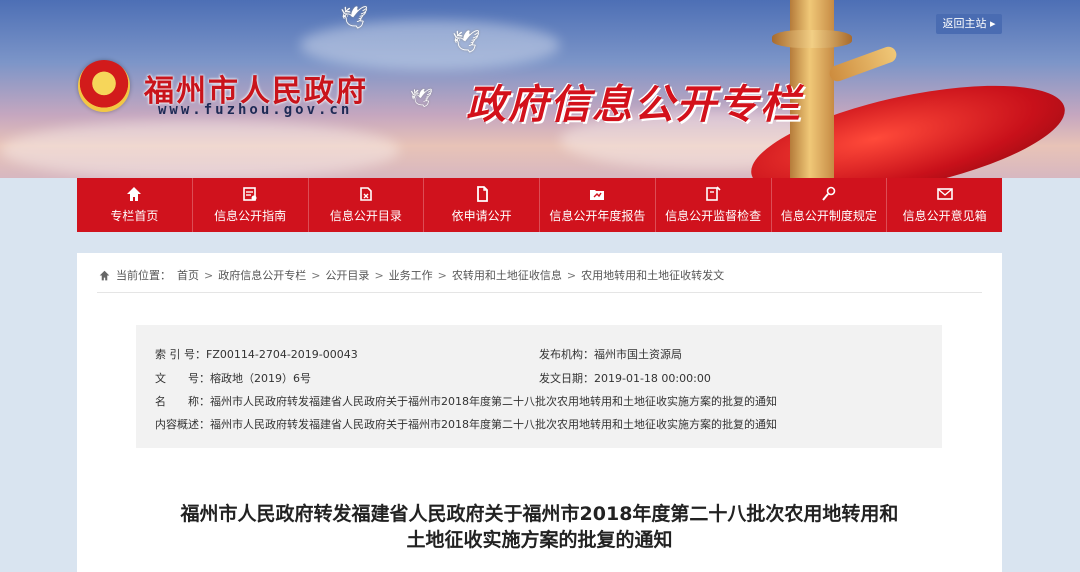 Image resolution: width=1080 pixels, height=572 pixels. I want to click on meta-publisher-value: 福州市国土资源局, so click(638, 354).